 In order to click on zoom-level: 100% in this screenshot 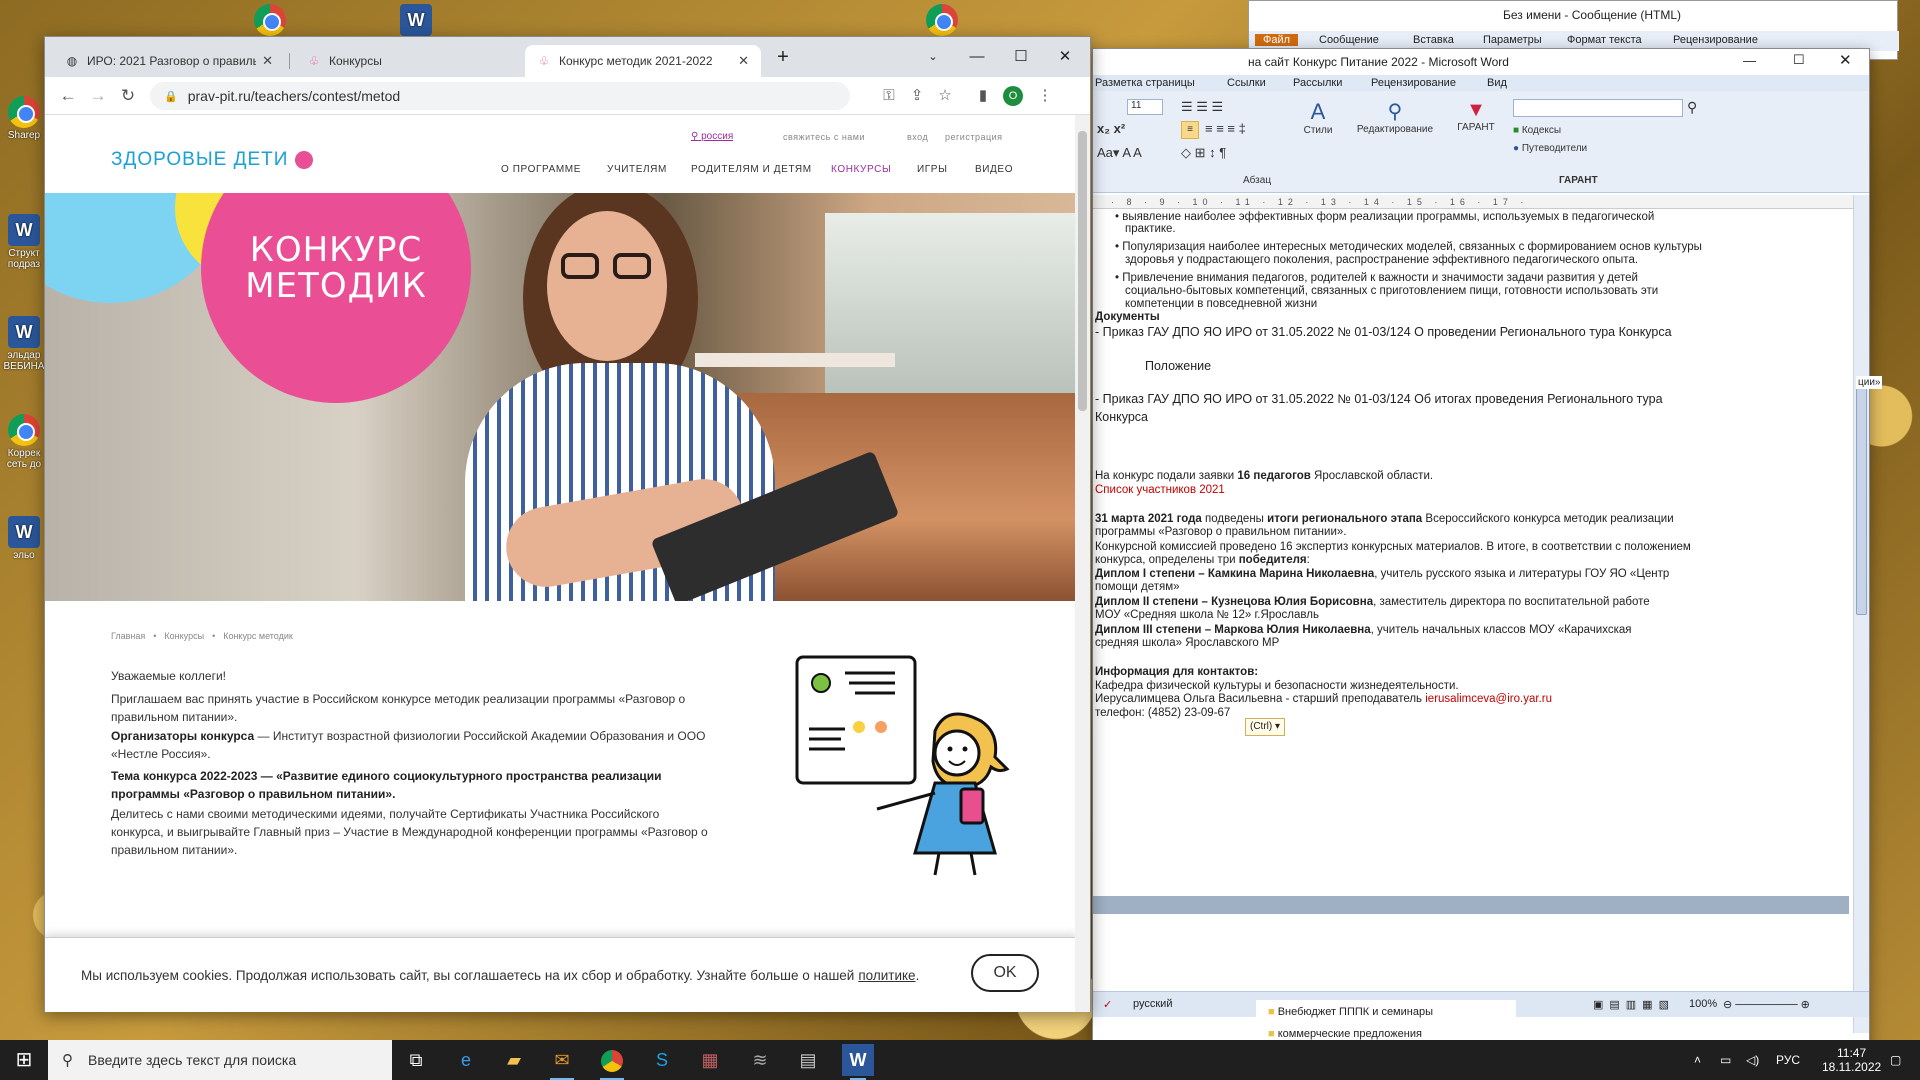, I will do `click(1703, 1004)`.